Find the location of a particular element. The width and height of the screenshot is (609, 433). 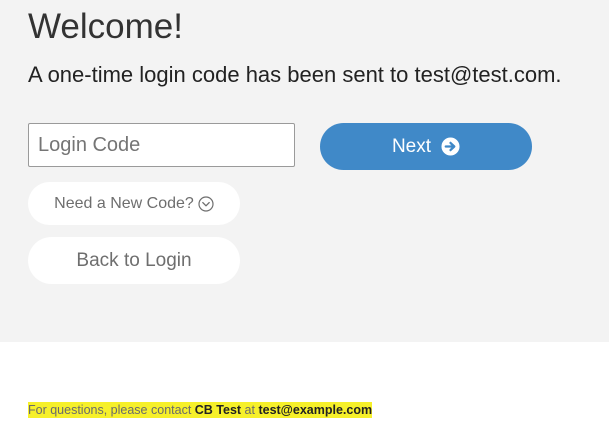

page-title: Welcome! is located at coordinates (105, 26).